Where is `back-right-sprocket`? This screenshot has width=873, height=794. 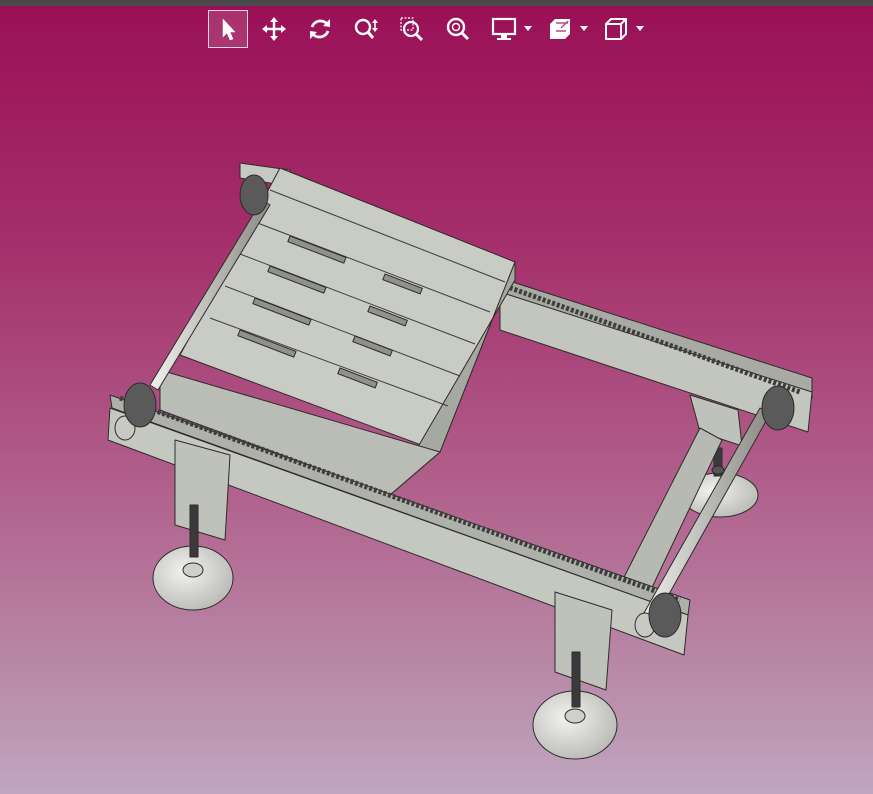 back-right-sprocket is located at coordinates (778, 408).